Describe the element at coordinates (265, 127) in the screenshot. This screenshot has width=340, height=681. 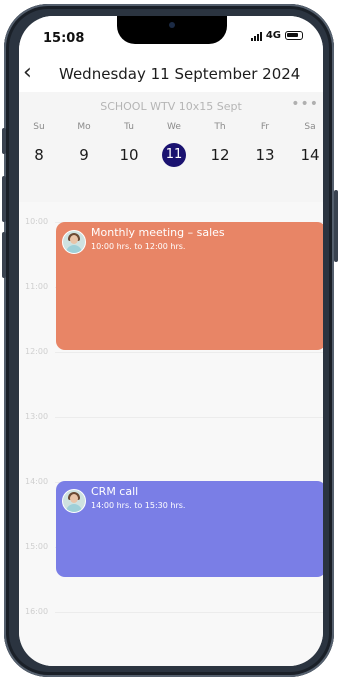
I see `day-of-week-label: Fr` at that location.